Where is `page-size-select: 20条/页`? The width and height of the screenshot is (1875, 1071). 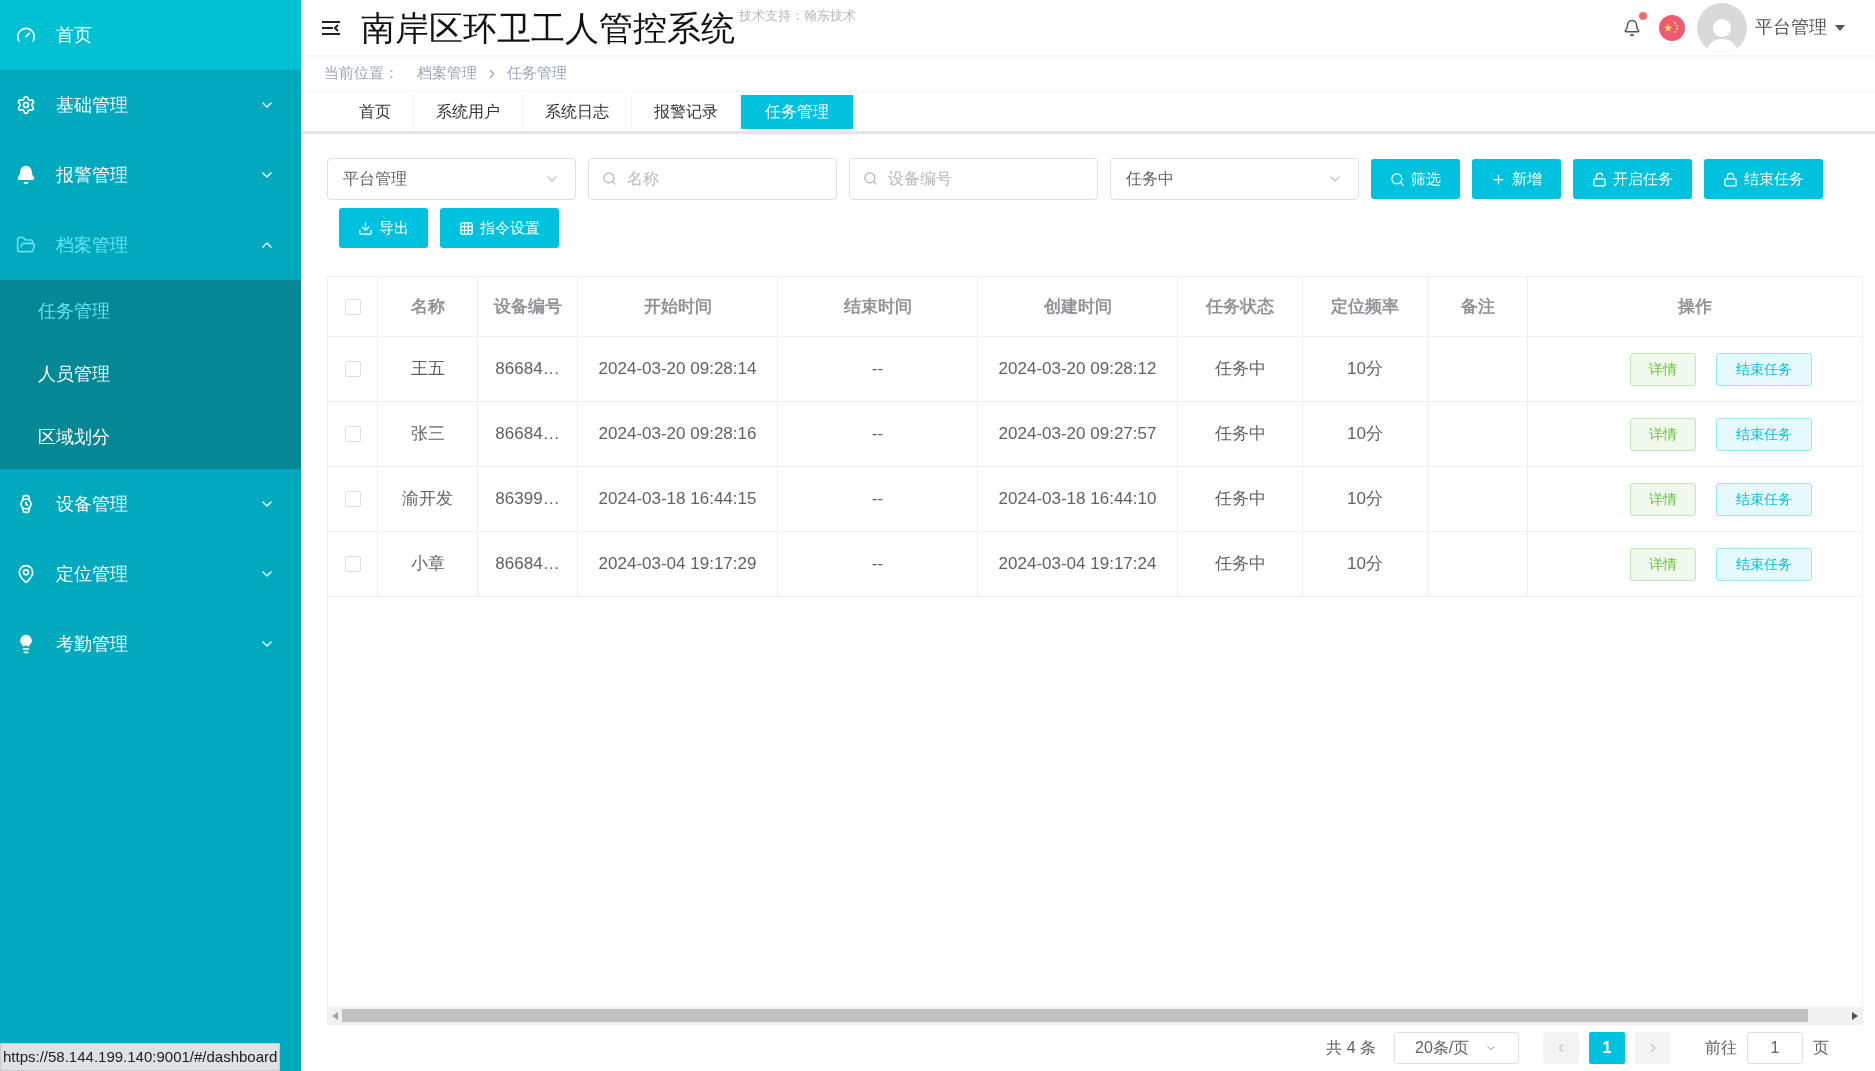 page-size-select: 20条/页 is located at coordinates (1456, 1048).